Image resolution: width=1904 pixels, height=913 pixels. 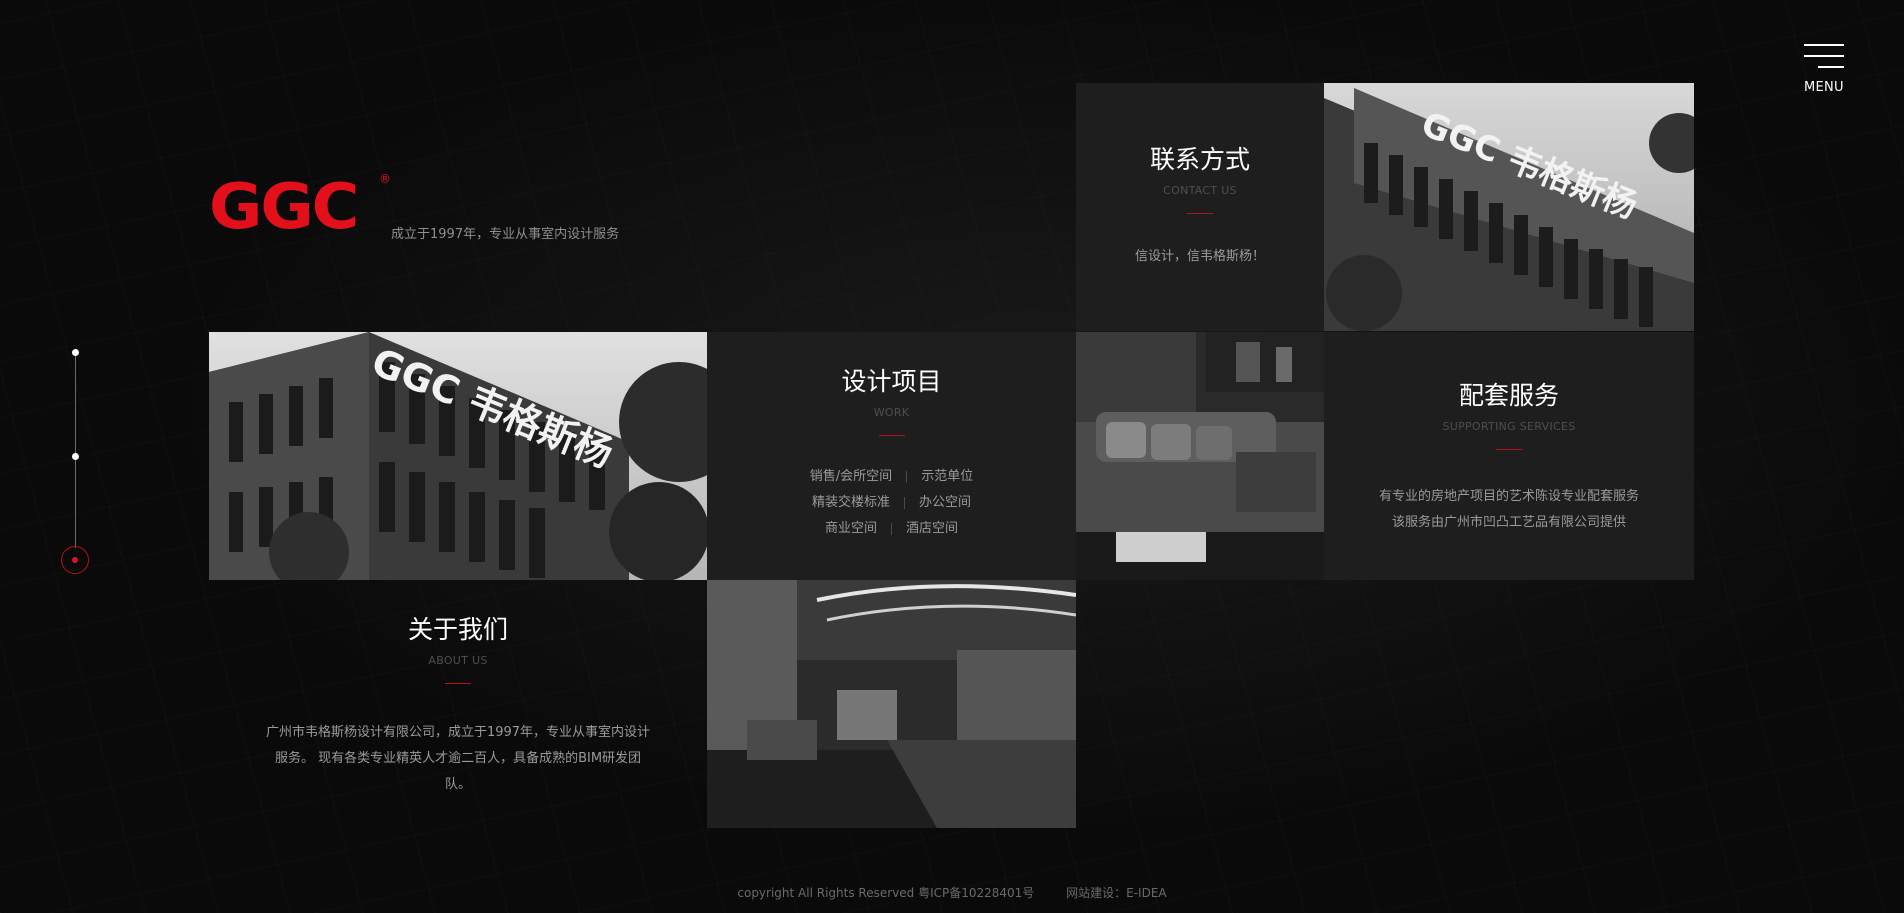 What do you see at coordinates (1509, 426) in the screenshot?
I see `services-subtitle: SUPPORTING SERVICES` at bounding box center [1509, 426].